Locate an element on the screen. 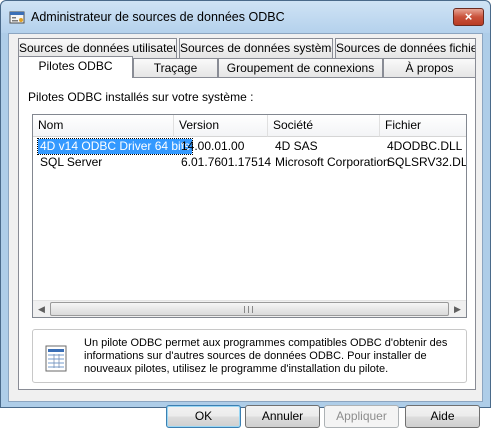 Image resolution: width=491 pixels, height=428 pixels. tab-label: Traçage is located at coordinates (175, 68).